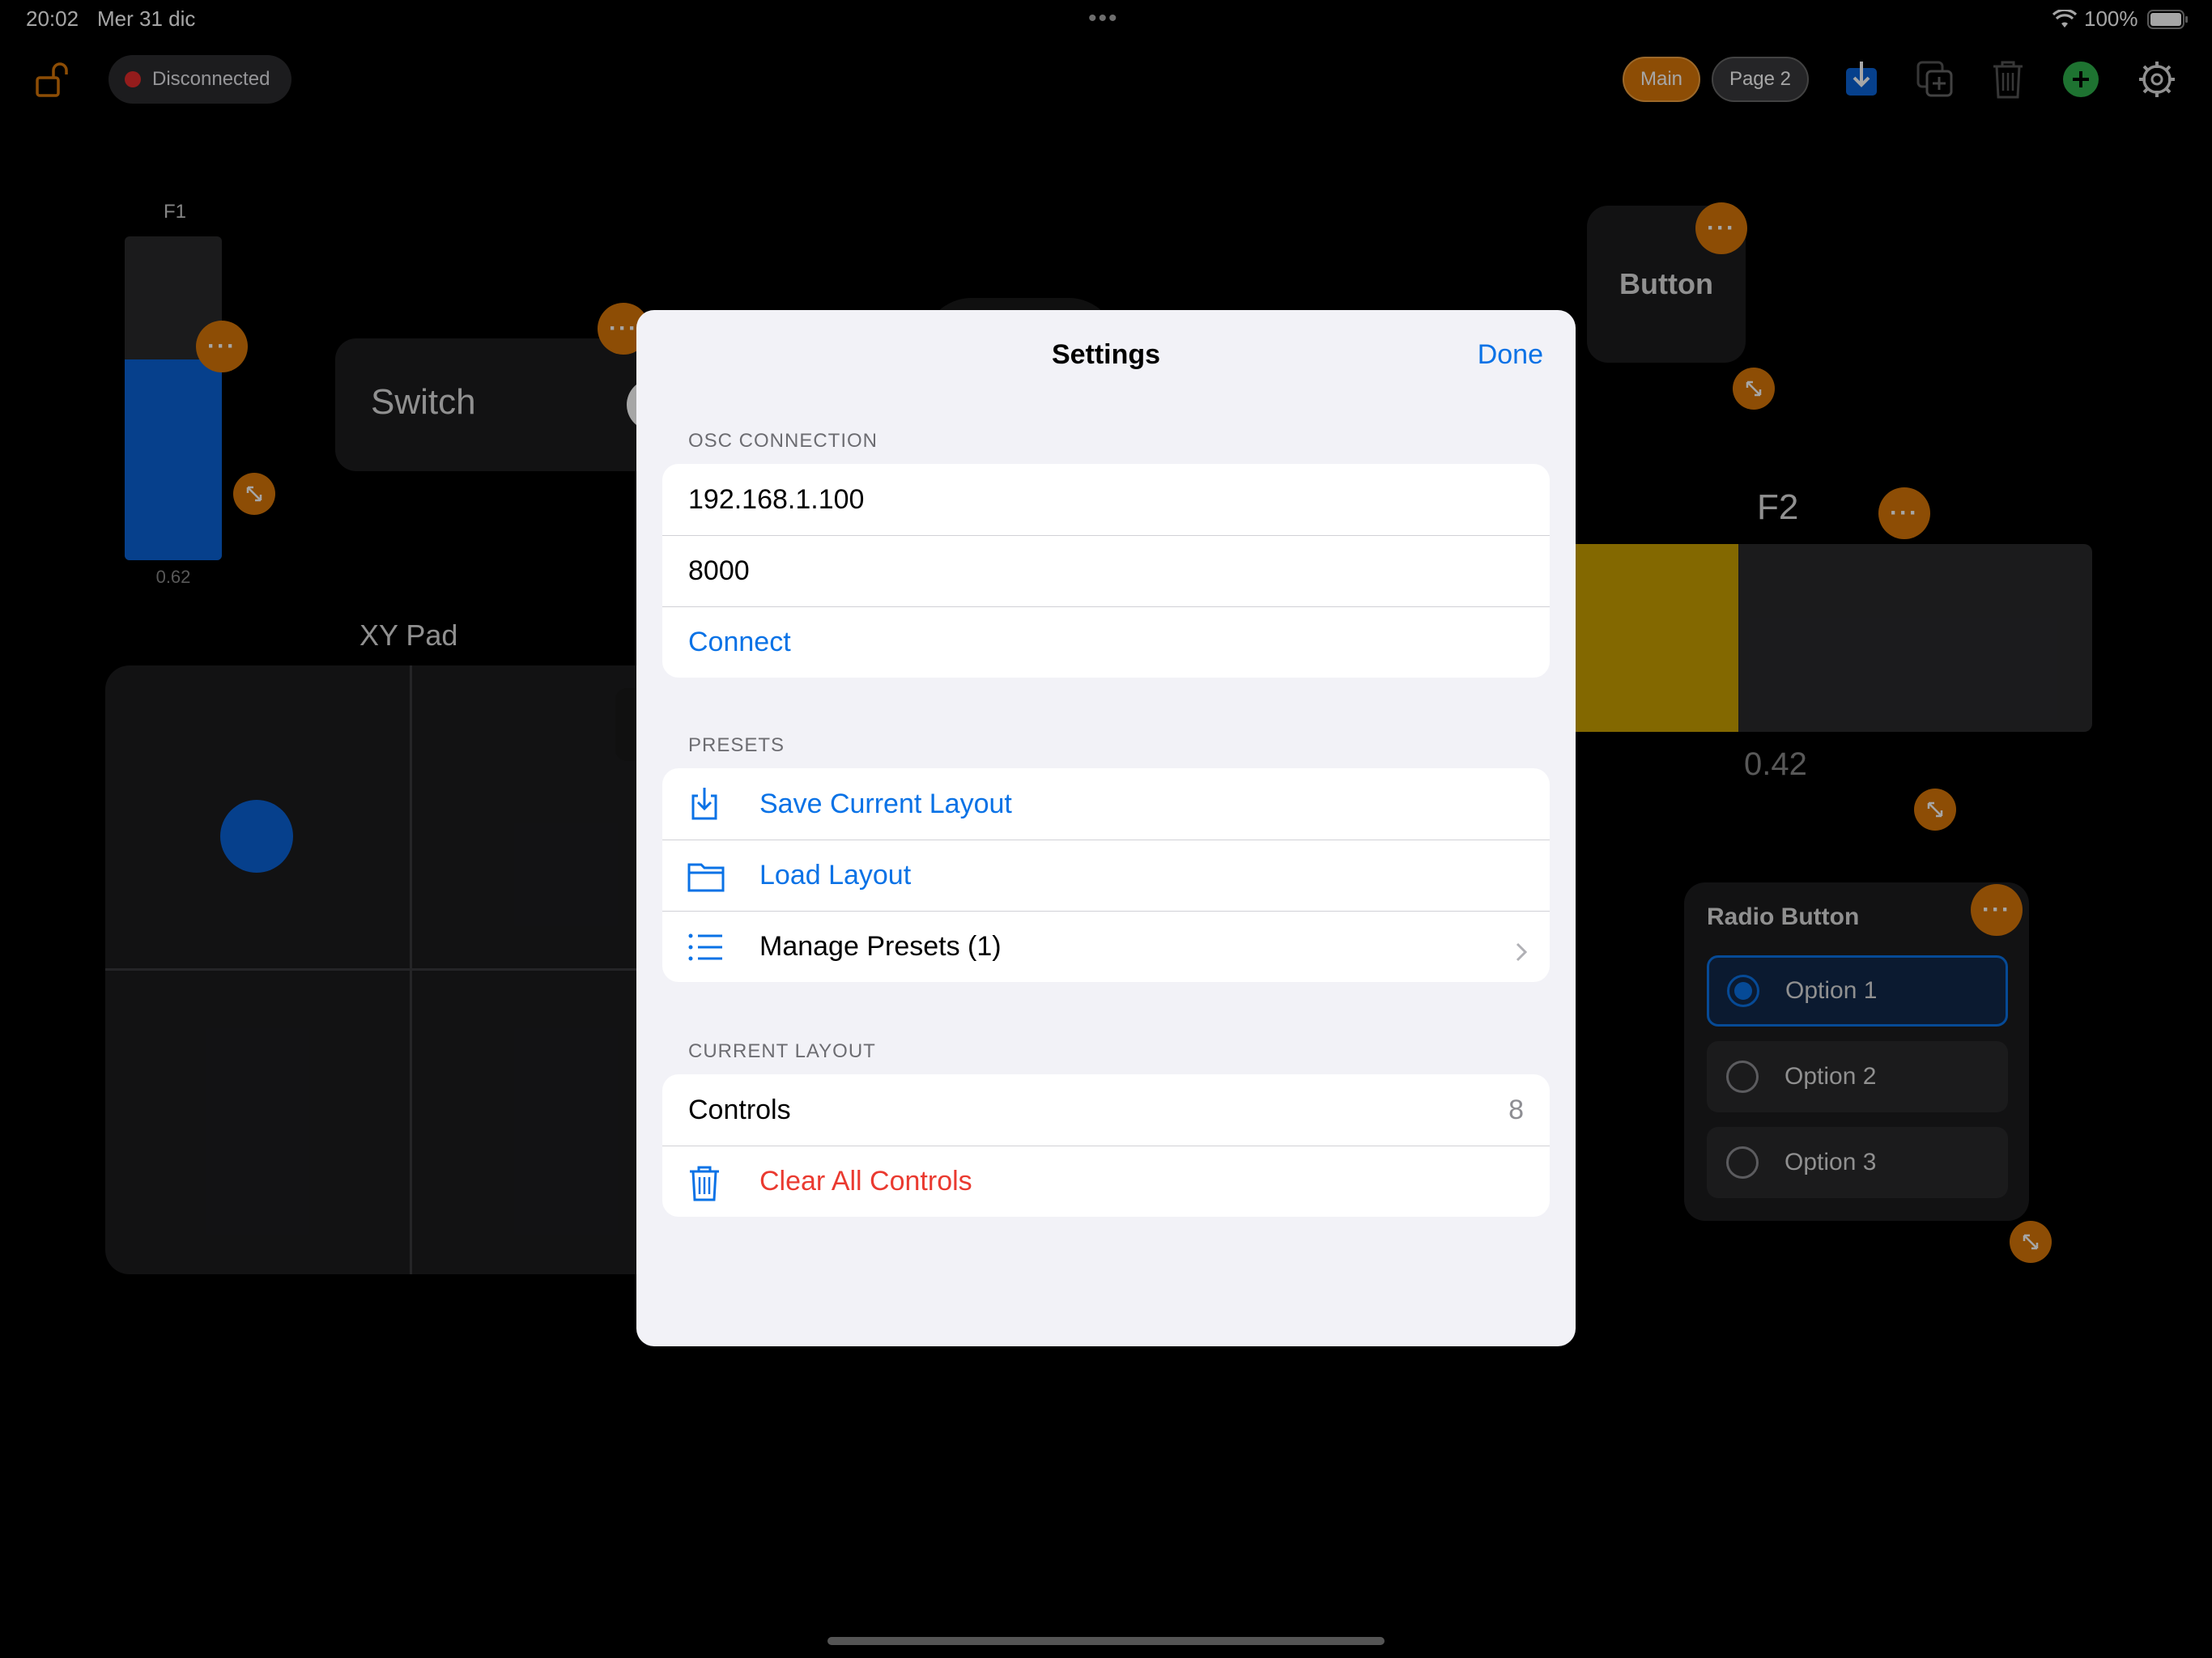 The width and height of the screenshot is (2212, 1658). I want to click on port-field: 8000, so click(1106, 570).